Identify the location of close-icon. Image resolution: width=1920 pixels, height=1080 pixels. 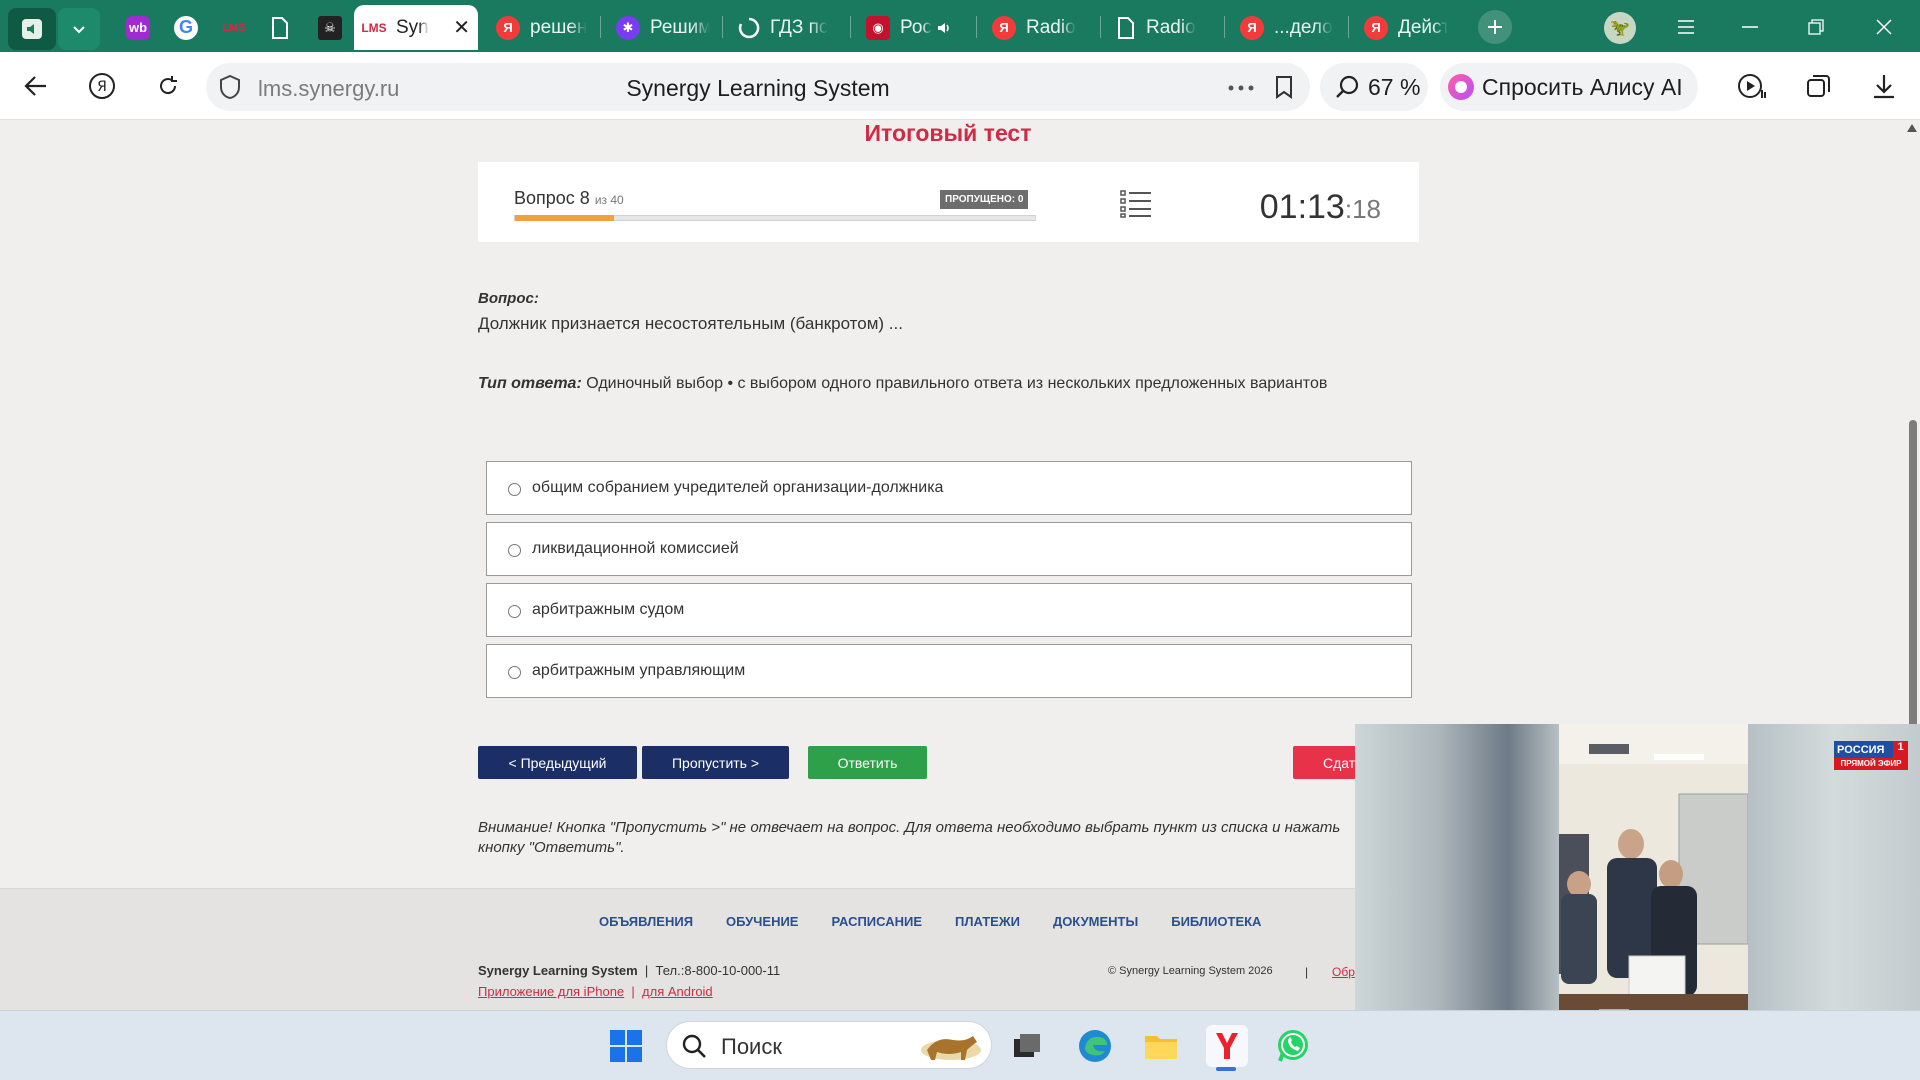
(1884, 27).